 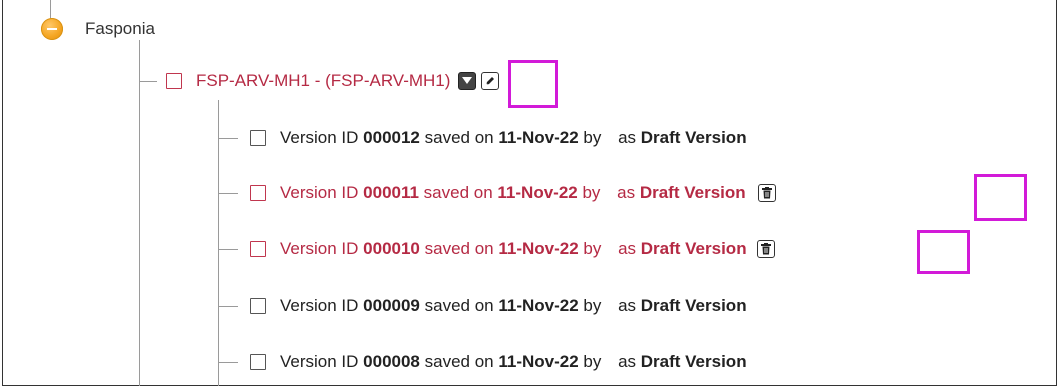 I want to click on tree-connector-level1, so click(x=139, y=213).